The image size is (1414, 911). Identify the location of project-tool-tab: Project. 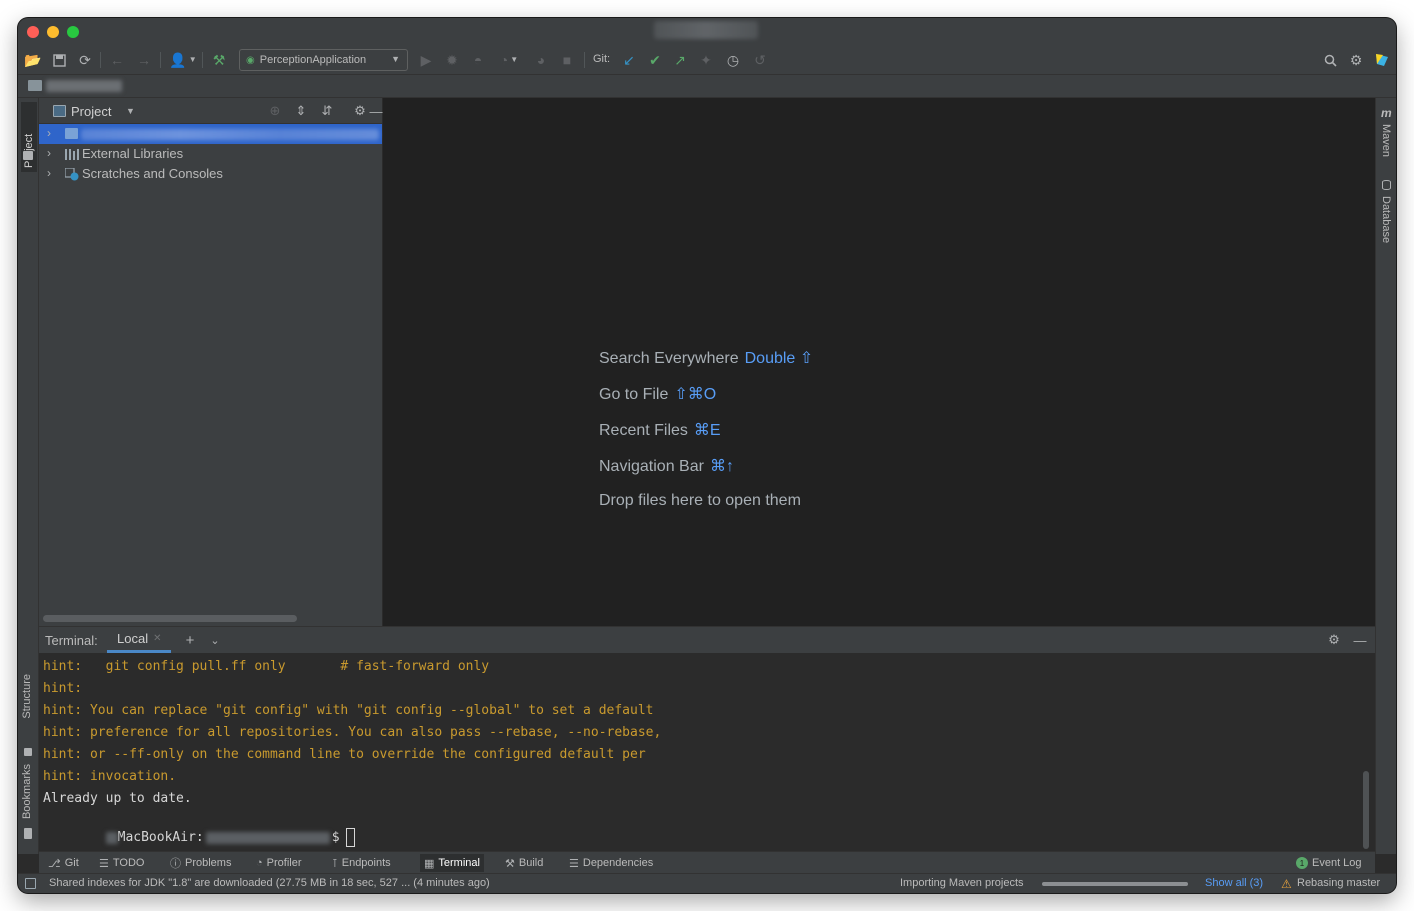
(29, 137).